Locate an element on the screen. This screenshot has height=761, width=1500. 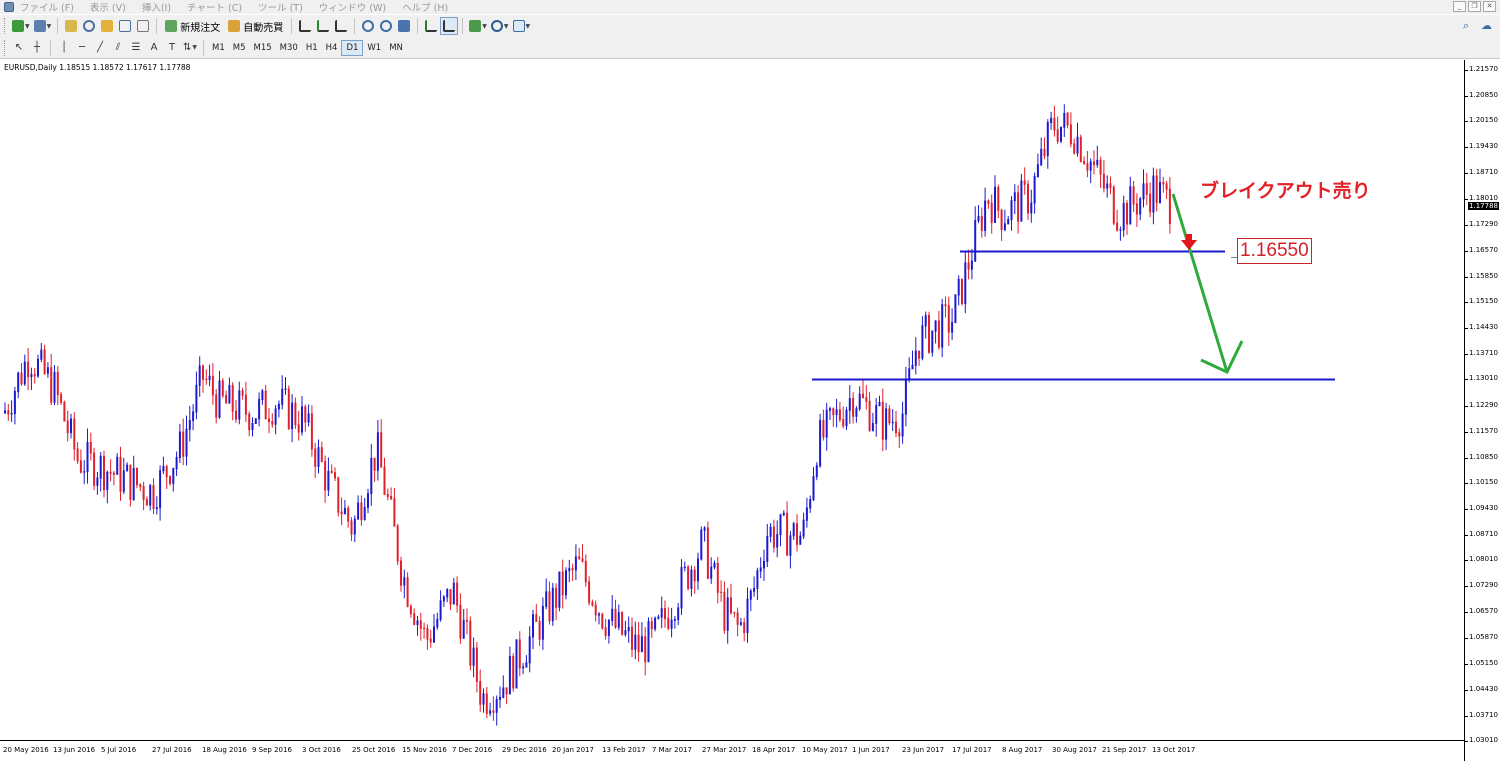
price-tick-label: 1.09430 is located at coordinates (1483, 507).